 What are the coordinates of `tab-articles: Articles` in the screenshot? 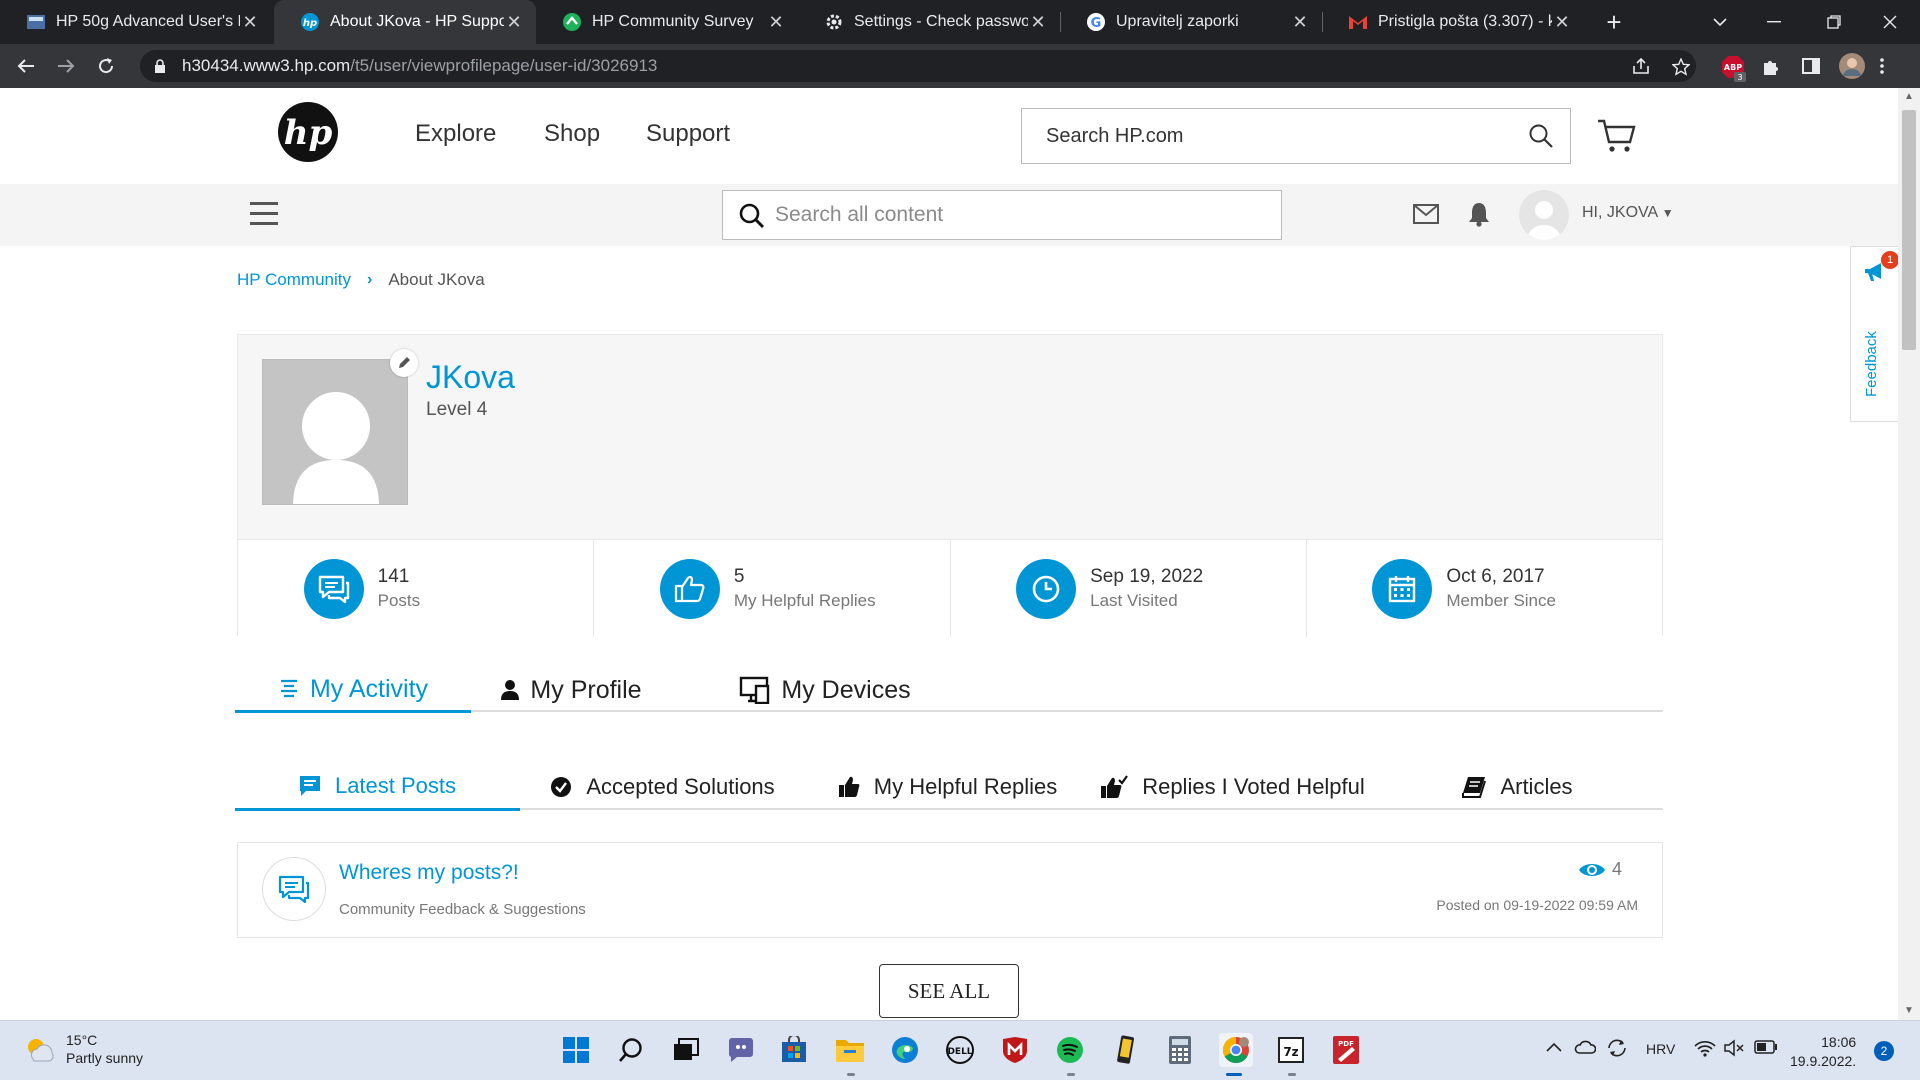 It's located at (1517, 787).